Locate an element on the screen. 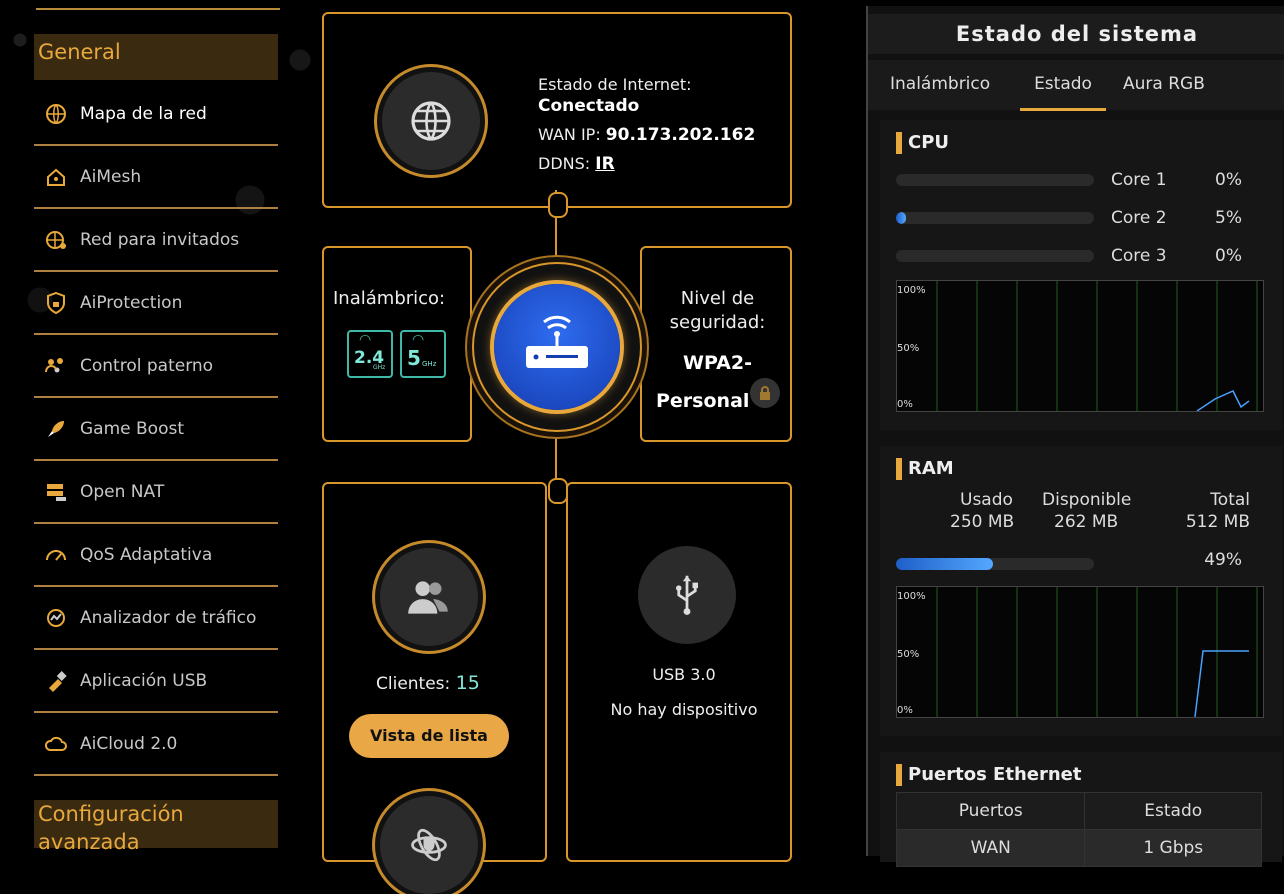 The width and height of the screenshot is (1284, 894). ddns-row: DDNS: IR is located at coordinates (576, 164).